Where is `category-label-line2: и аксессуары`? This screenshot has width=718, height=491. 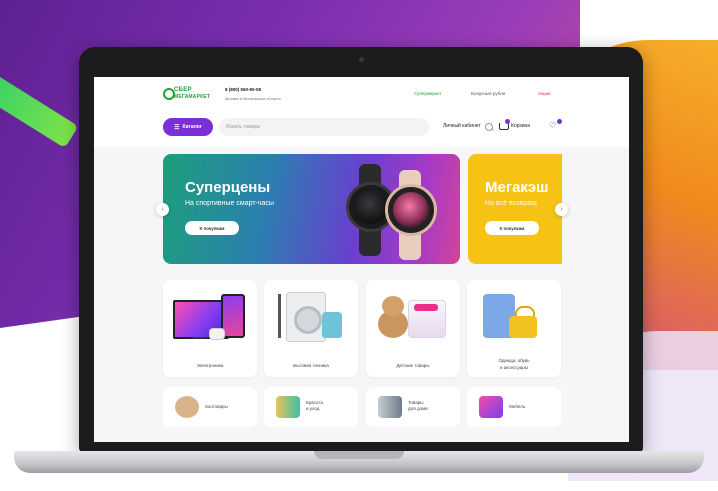 category-label-line2: и аксессуары is located at coordinates (514, 367).